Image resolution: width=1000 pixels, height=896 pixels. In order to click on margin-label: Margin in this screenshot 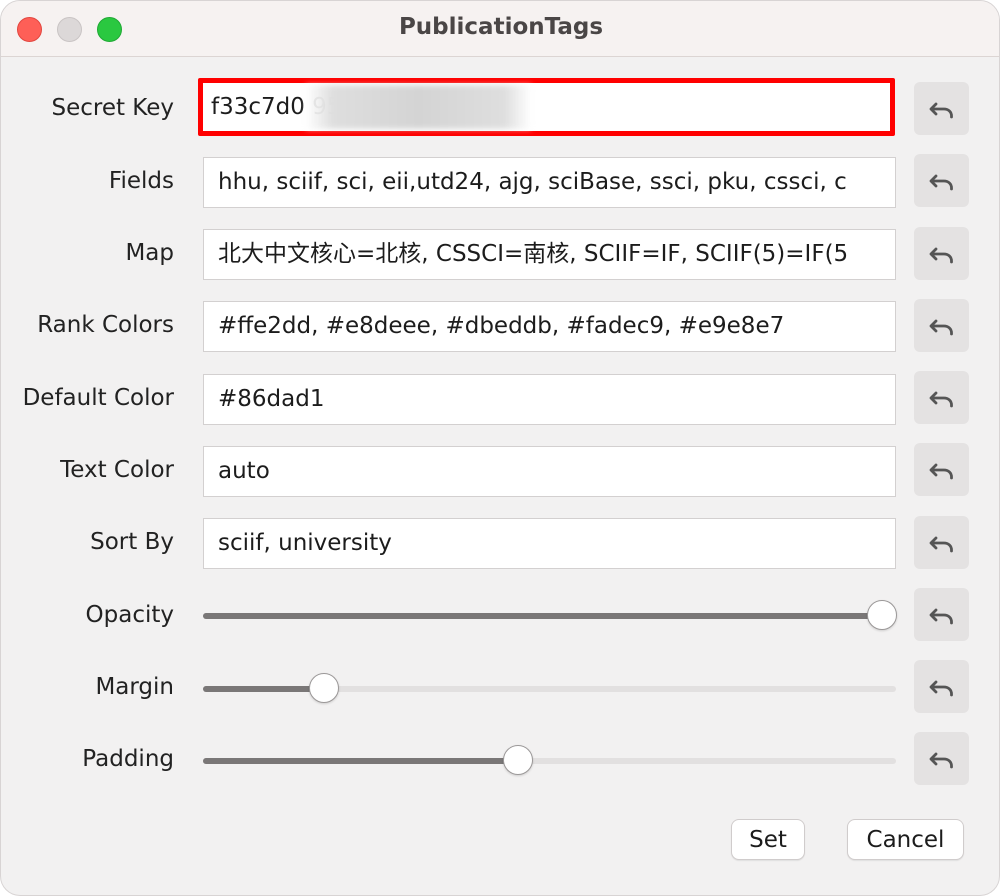, I will do `click(134, 687)`.